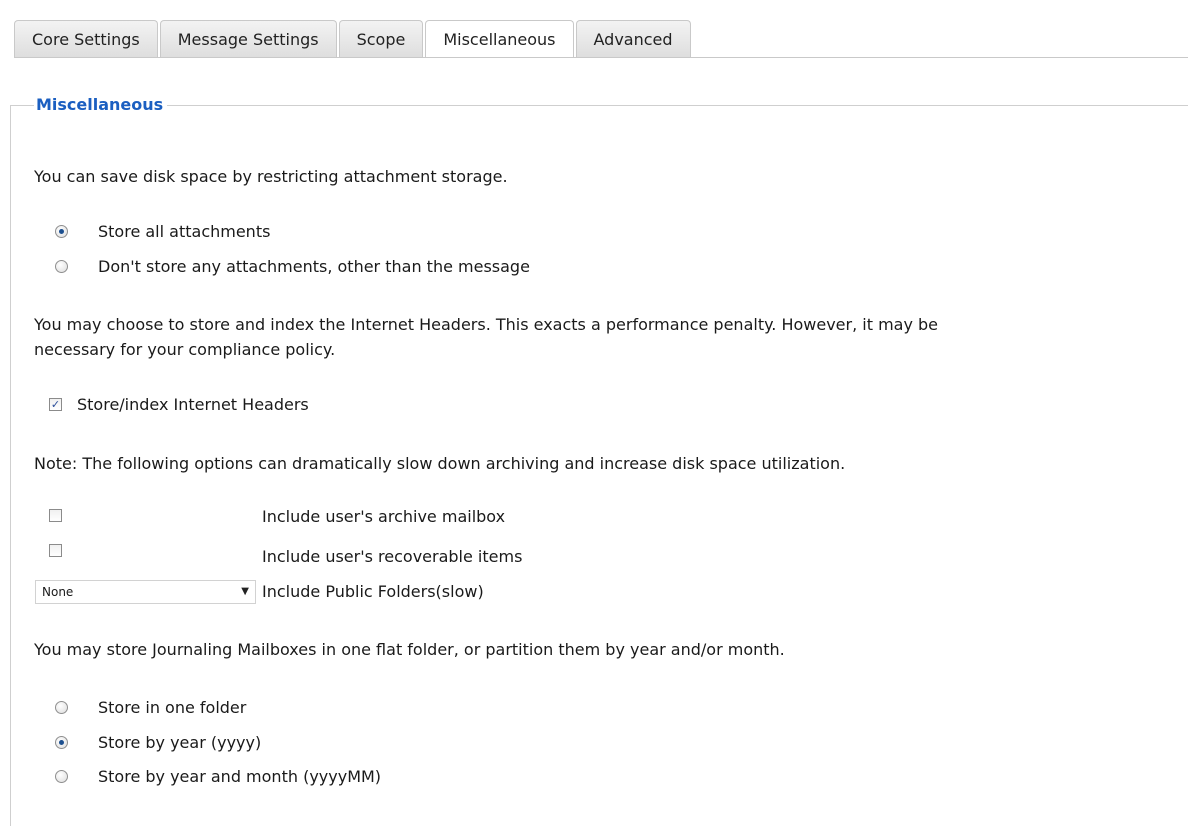  Describe the element at coordinates (61, 231) in the screenshot. I see `radio-store-all-attachments` at that location.